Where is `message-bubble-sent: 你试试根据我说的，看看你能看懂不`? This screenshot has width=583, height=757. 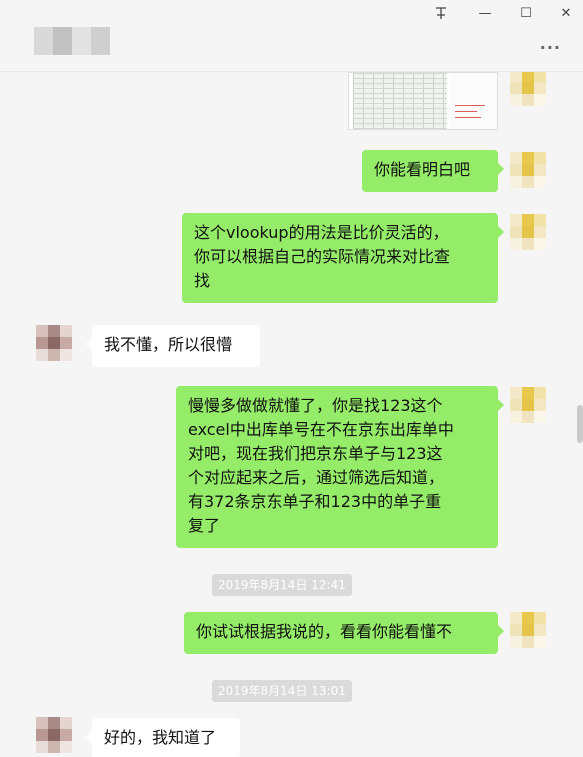 message-bubble-sent: 你试试根据我说的，看看你能看懂不 is located at coordinates (344, 633).